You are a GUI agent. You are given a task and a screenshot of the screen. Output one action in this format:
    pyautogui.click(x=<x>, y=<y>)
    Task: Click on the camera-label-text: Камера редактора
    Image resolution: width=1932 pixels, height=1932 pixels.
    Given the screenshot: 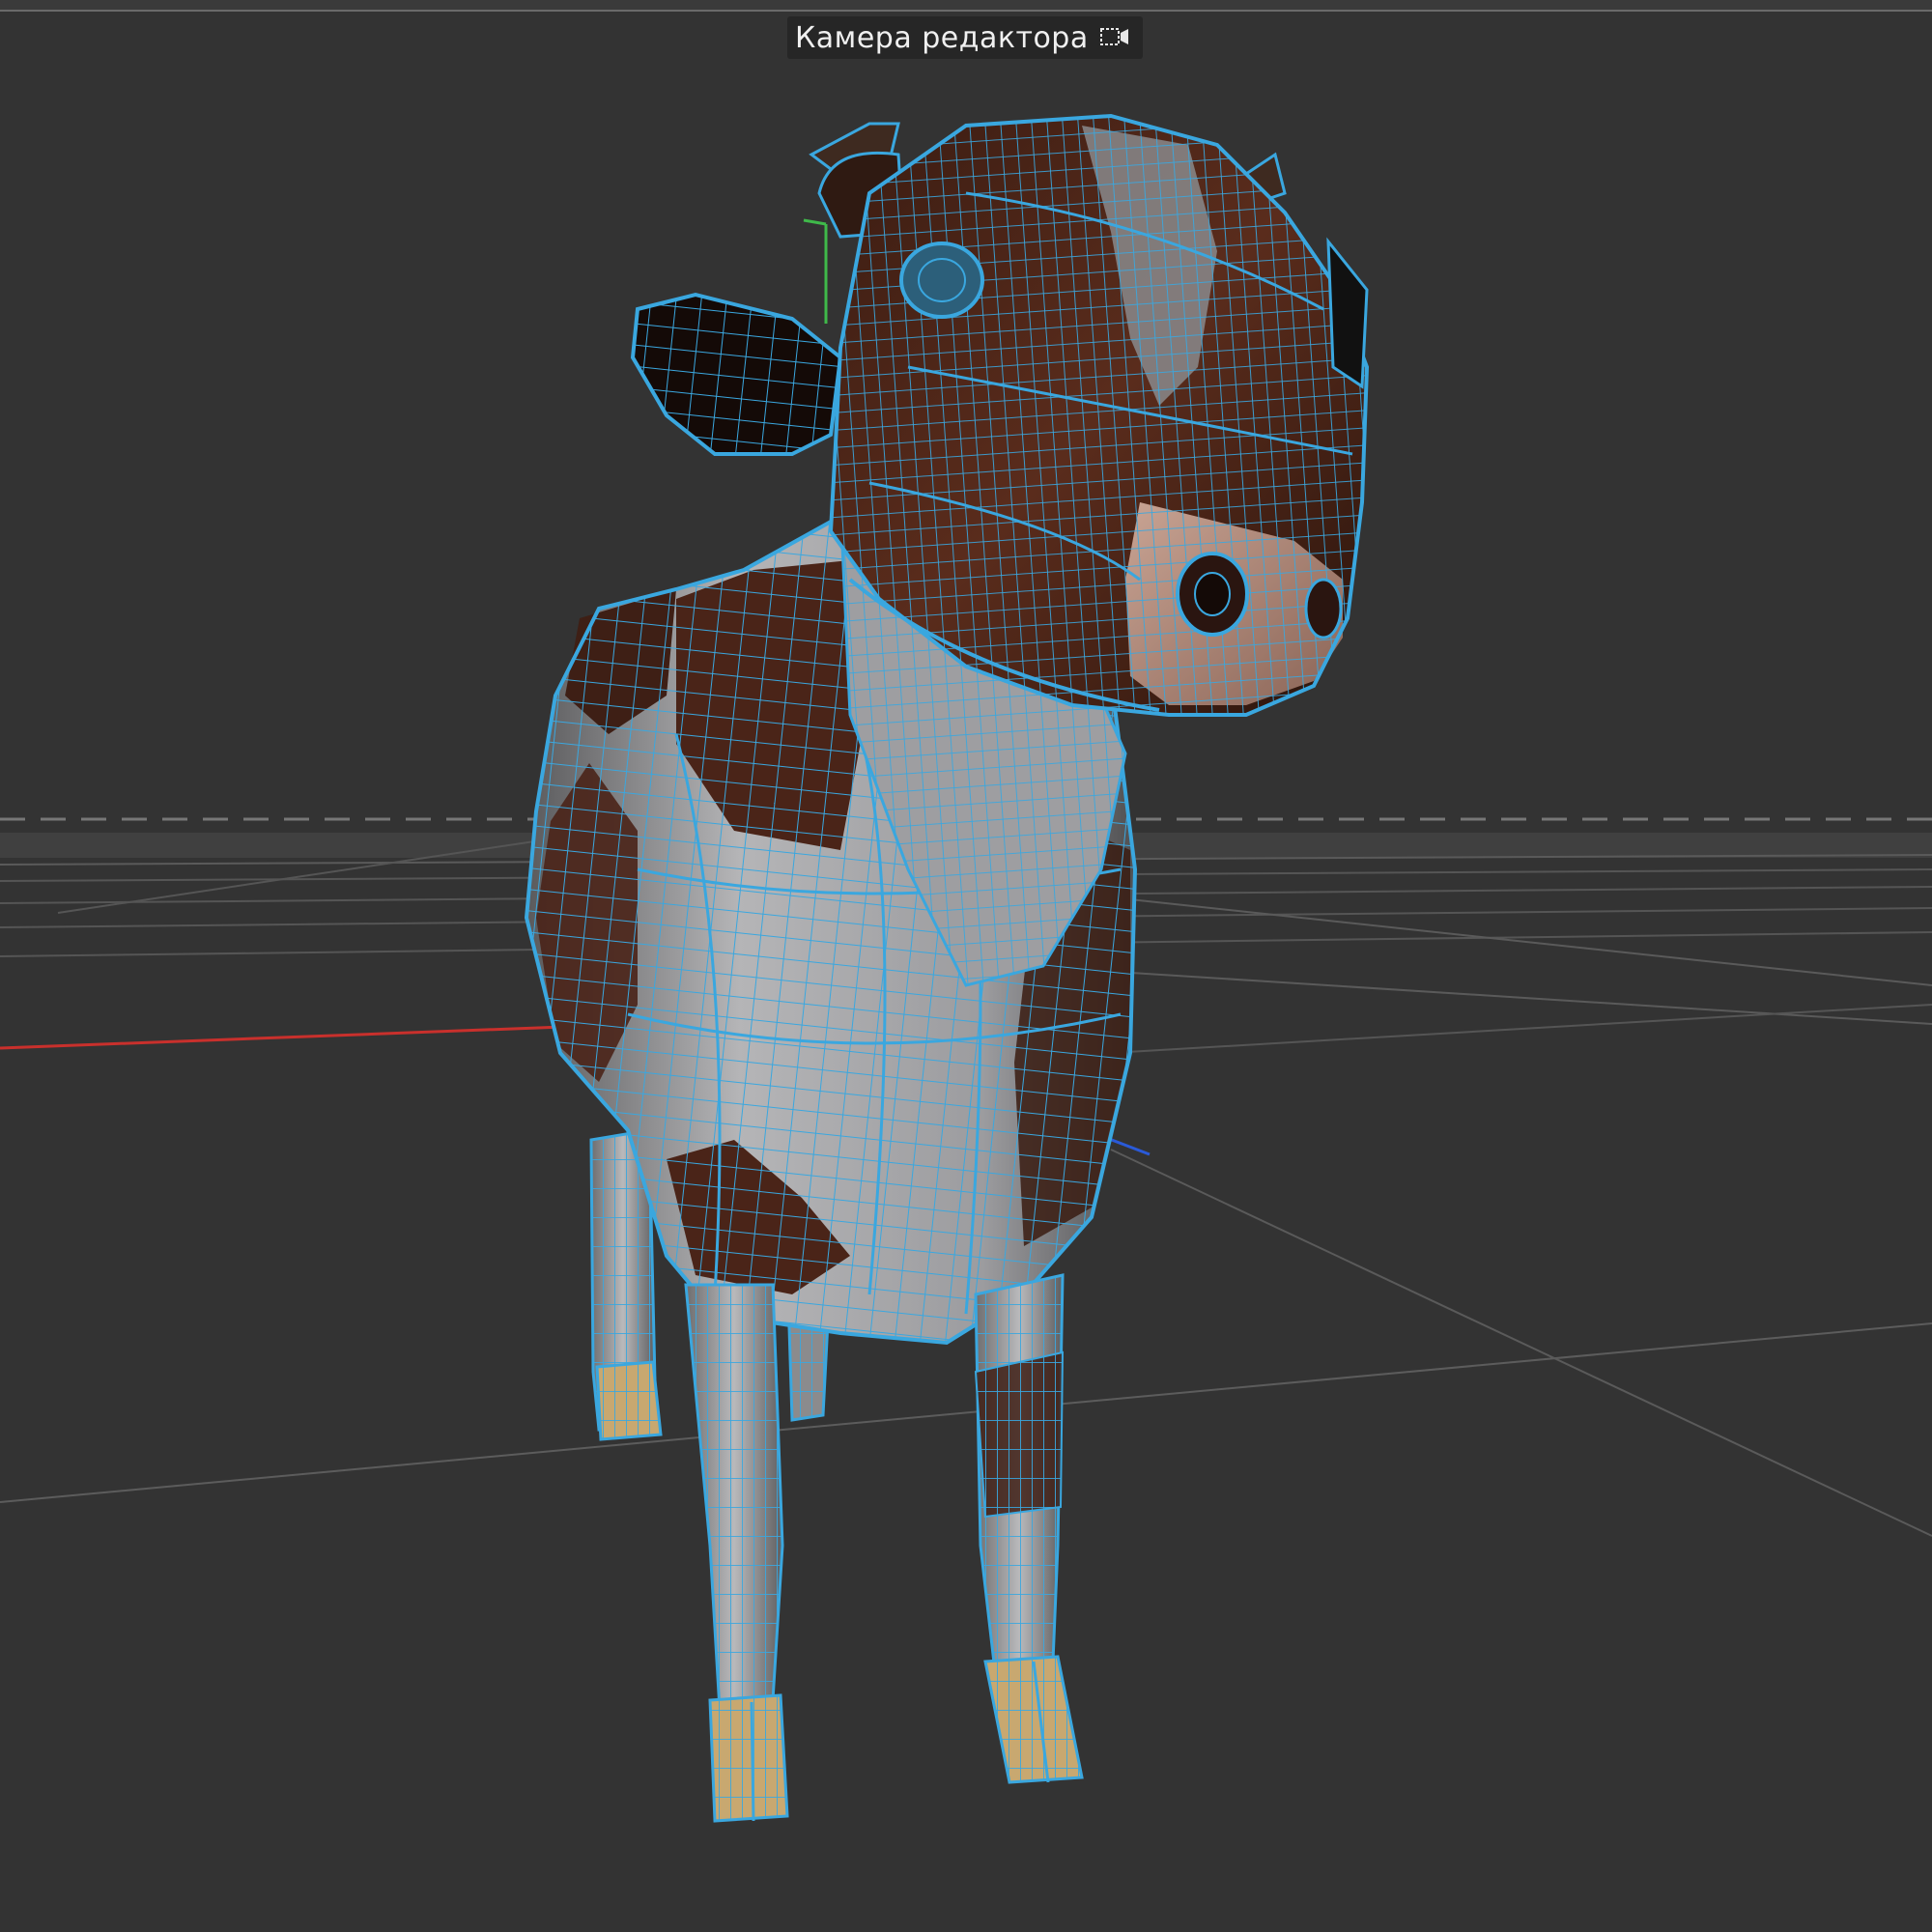 What is the action you would take?
    pyautogui.click(x=942, y=37)
    